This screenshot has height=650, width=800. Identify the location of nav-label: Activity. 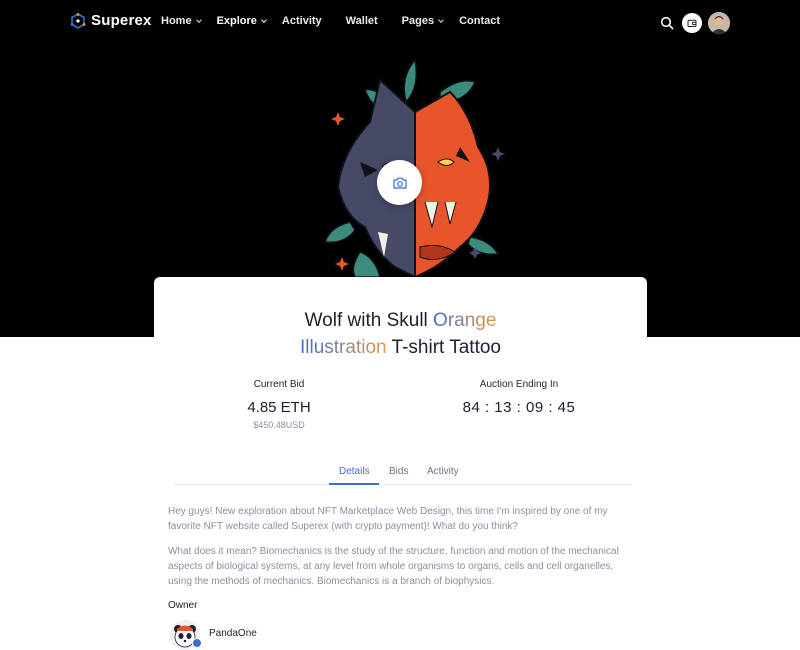
(301, 21).